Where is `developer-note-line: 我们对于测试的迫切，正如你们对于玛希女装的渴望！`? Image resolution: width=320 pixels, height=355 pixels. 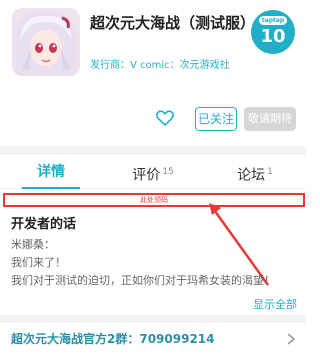
developer-note-line: 我们对于测试的迫切，正如你们对于玛希女装的渴望！ is located at coordinates (143, 280).